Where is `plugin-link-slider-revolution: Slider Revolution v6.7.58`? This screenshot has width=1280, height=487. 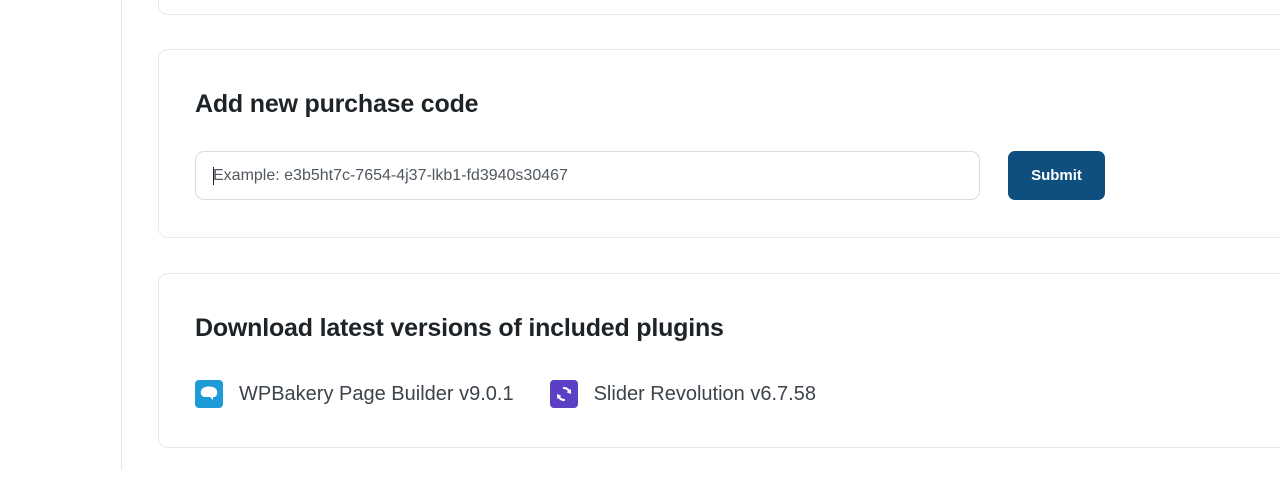 plugin-link-slider-revolution: Slider Revolution v6.7.58 is located at coordinates (682, 394).